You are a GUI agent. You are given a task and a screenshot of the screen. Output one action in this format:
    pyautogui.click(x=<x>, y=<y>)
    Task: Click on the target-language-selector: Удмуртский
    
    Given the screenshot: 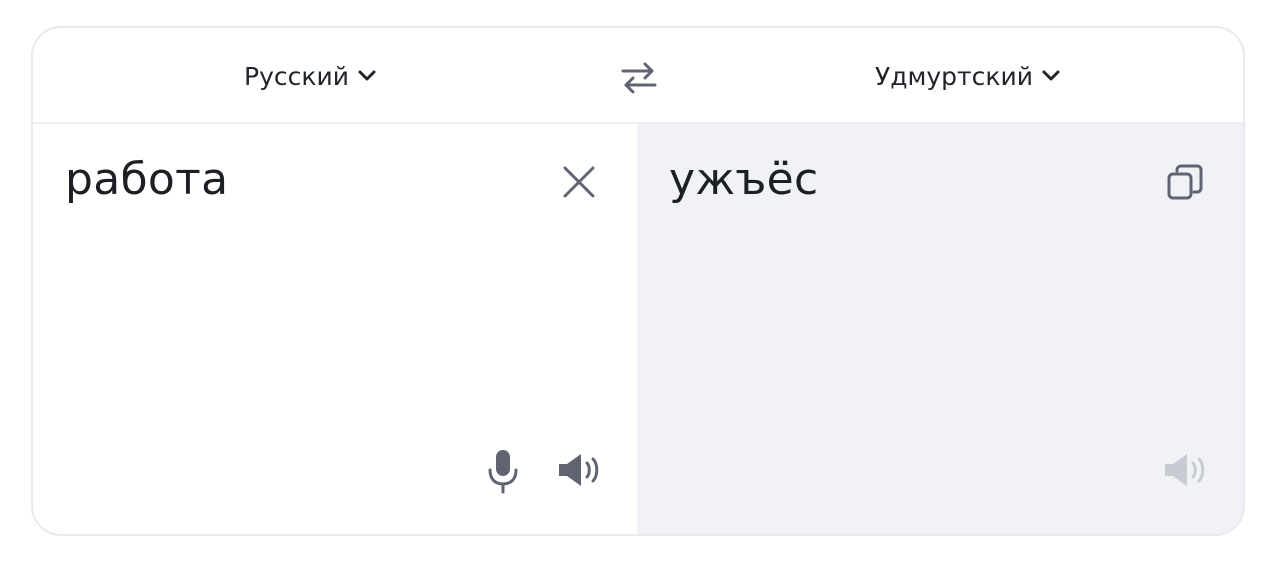 What is the action you would take?
    pyautogui.click(x=968, y=76)
    